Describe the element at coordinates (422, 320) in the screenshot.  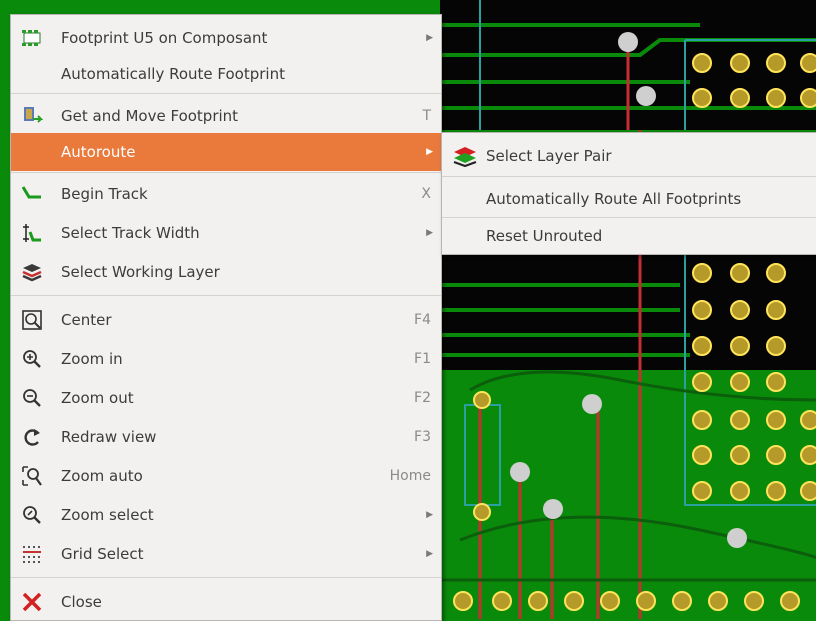
I see `shortcut-label: F4` at that location.